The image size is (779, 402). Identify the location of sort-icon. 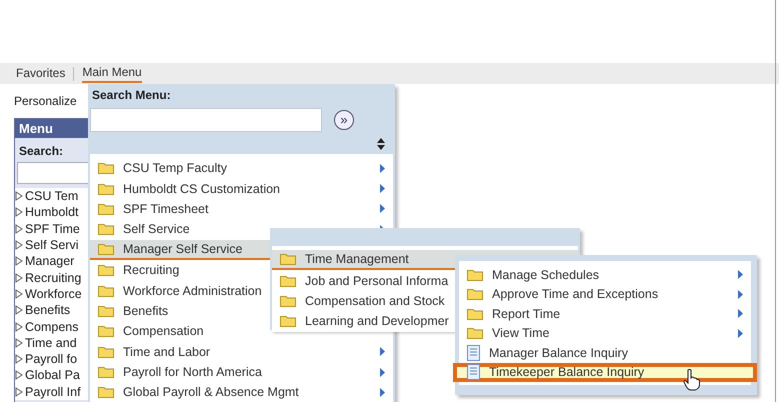
(381, 144).